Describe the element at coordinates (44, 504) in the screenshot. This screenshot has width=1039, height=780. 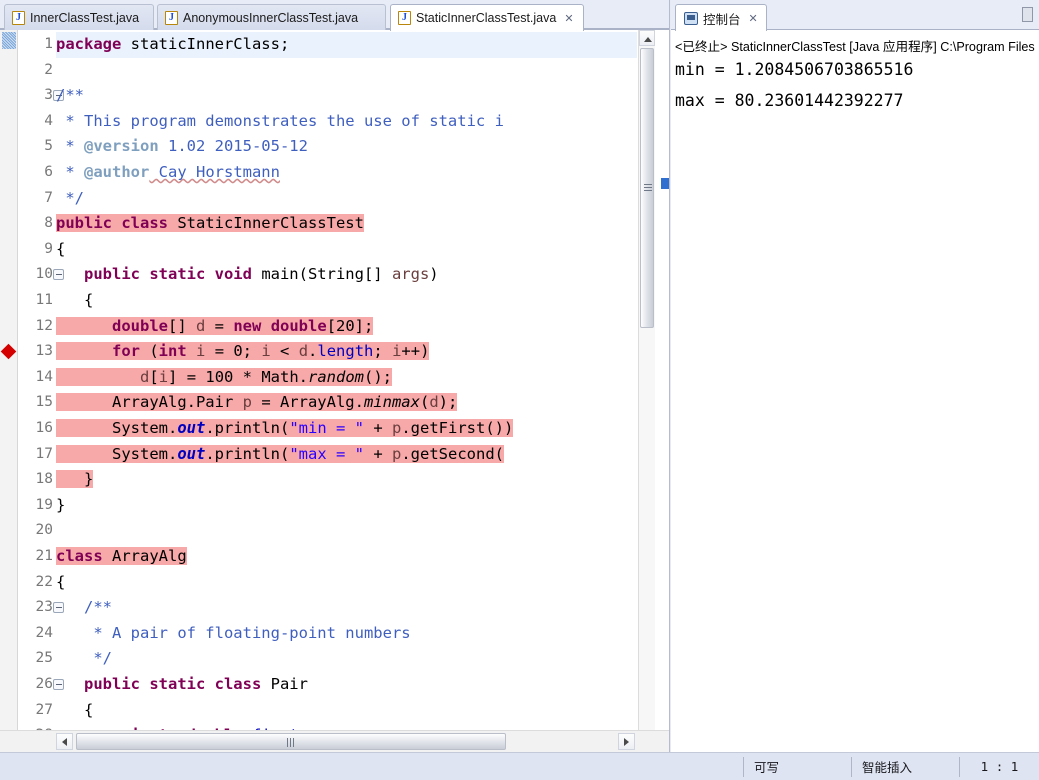
I see `line-number: 19` at that location.